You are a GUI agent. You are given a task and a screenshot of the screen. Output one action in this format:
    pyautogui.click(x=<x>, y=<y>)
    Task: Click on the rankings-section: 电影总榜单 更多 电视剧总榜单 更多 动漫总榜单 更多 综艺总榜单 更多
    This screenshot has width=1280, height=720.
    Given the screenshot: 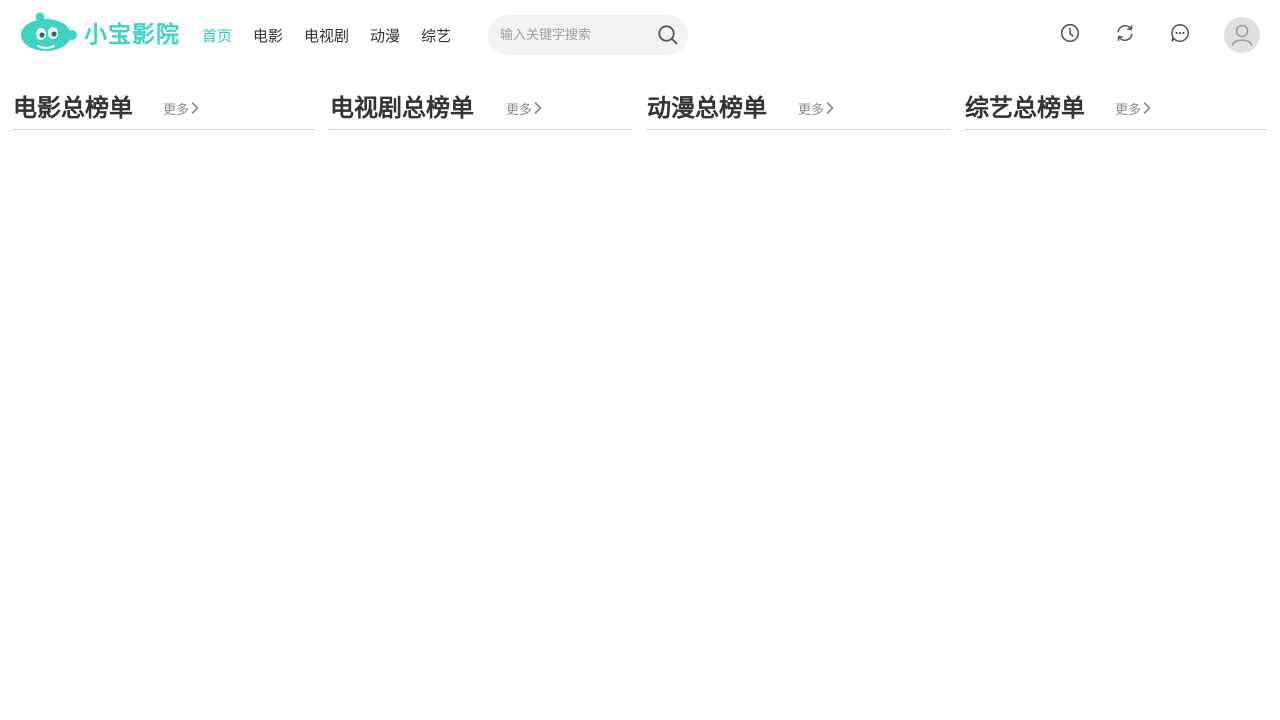 What is the action you would take?
    pyautogui.click(x=640, y=118)
    